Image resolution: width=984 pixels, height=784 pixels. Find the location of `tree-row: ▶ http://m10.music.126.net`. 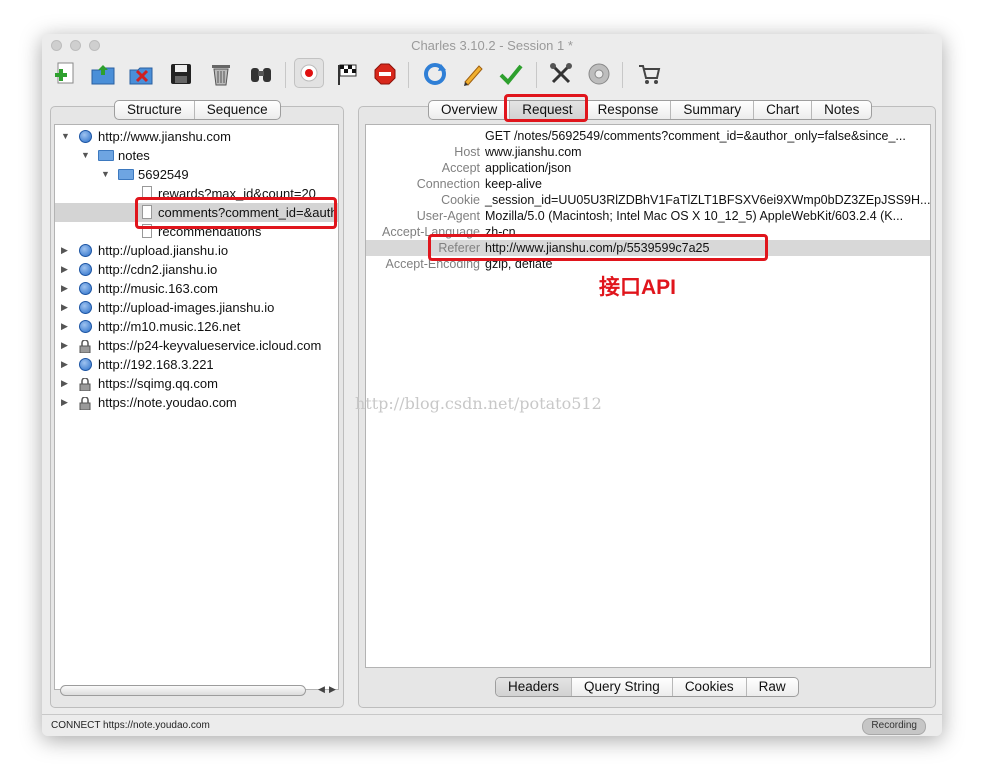

tree-row: ▶ http://m10.music.126.net is located at coordinates (196, 326).